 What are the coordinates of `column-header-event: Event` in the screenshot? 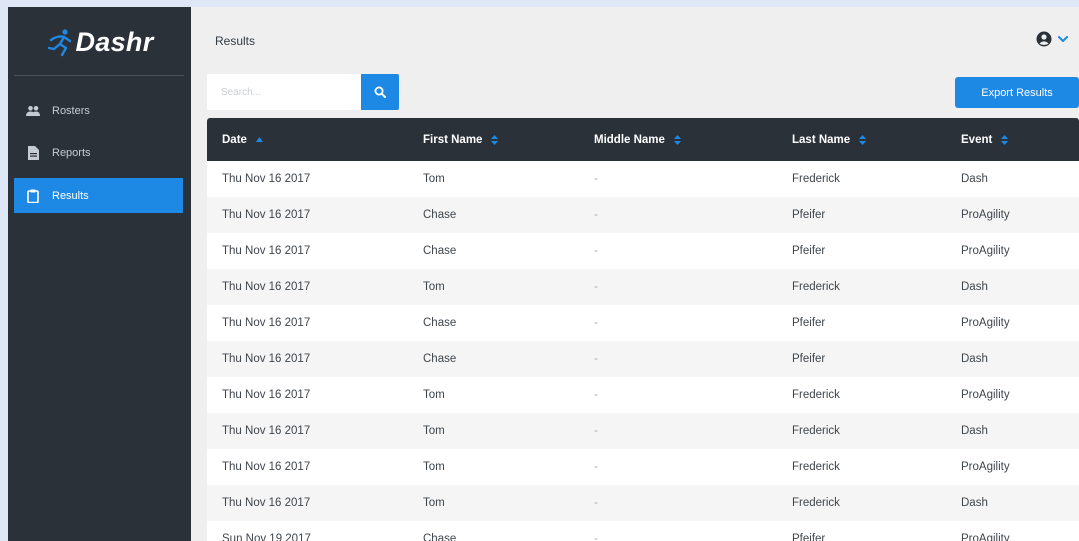 It's located at (985, 139).